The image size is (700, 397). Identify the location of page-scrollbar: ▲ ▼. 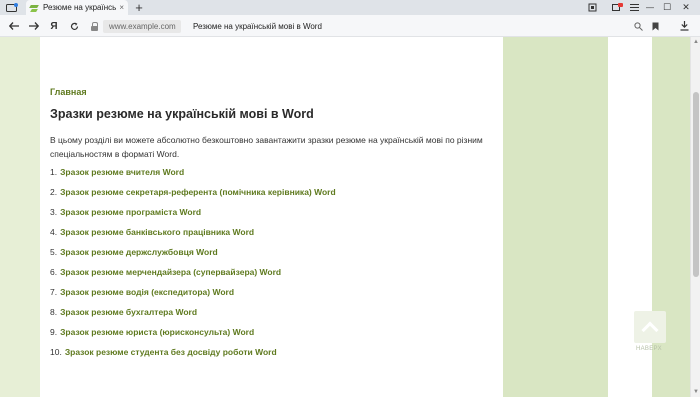
(695, 217).